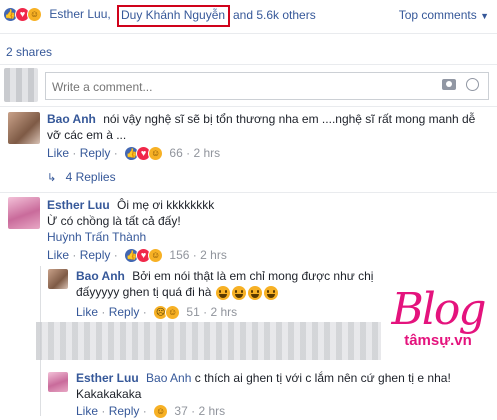 The image size is (497, 420). I want to click on reaction-icons: ☺, so click(161, 412).